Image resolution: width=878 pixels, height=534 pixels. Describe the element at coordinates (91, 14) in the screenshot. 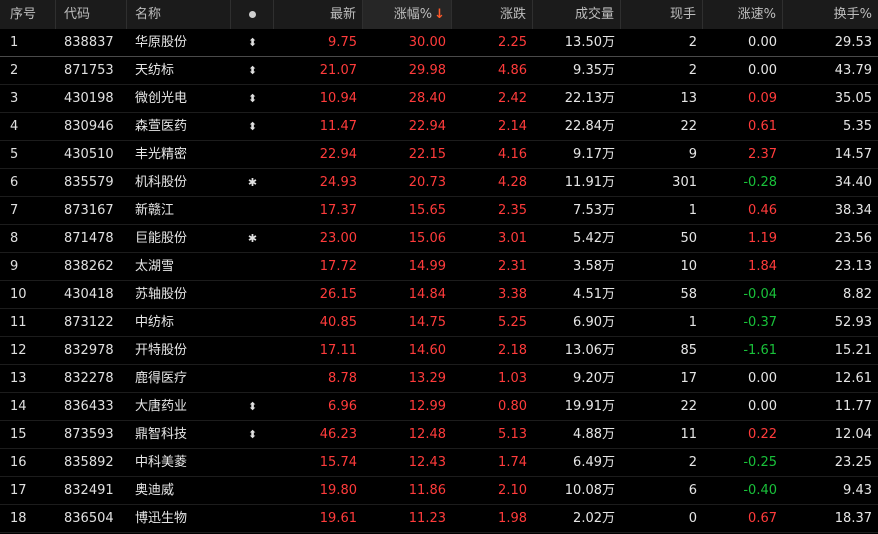

I see `column-header-code: 代码` at that location.